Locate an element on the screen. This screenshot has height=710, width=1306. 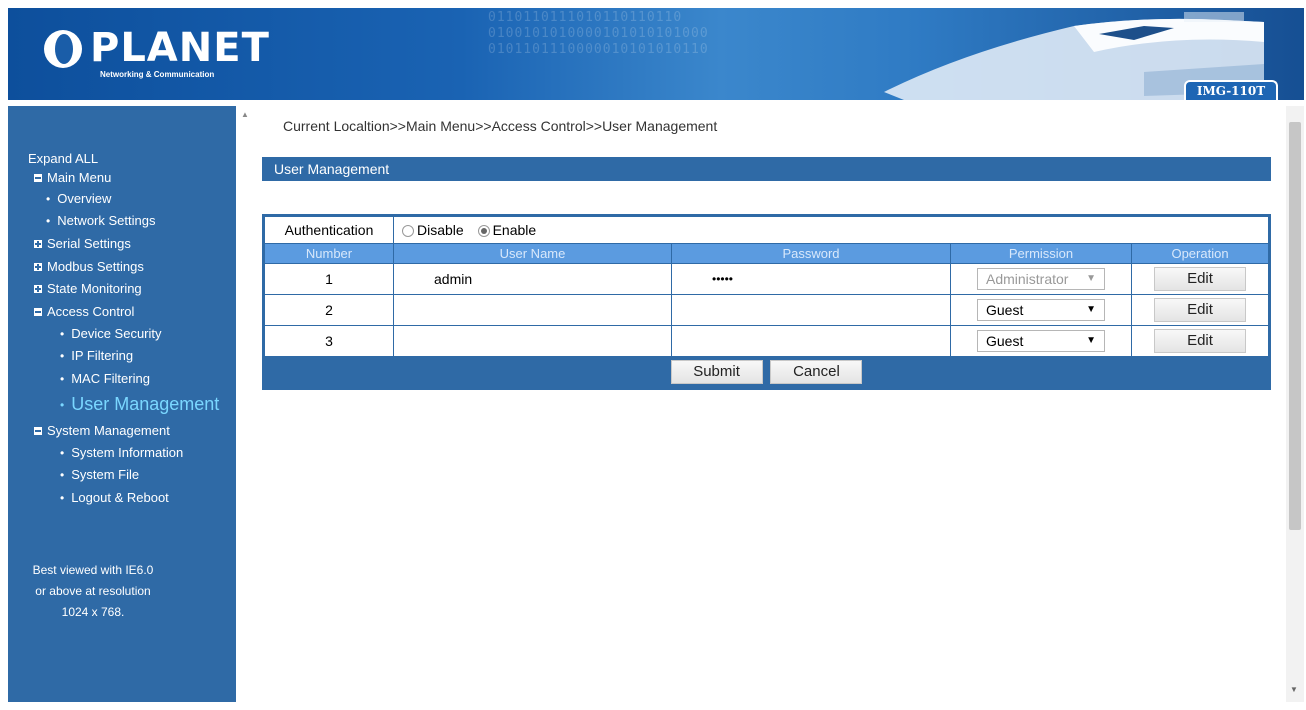
sidebar-item-label: Access Control is located at coordinates (91, 311).